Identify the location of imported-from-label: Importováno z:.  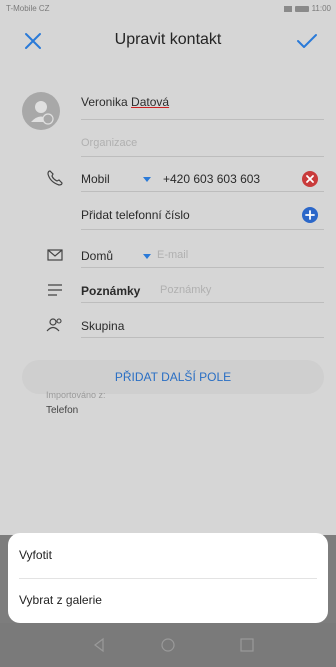
(76, 395).